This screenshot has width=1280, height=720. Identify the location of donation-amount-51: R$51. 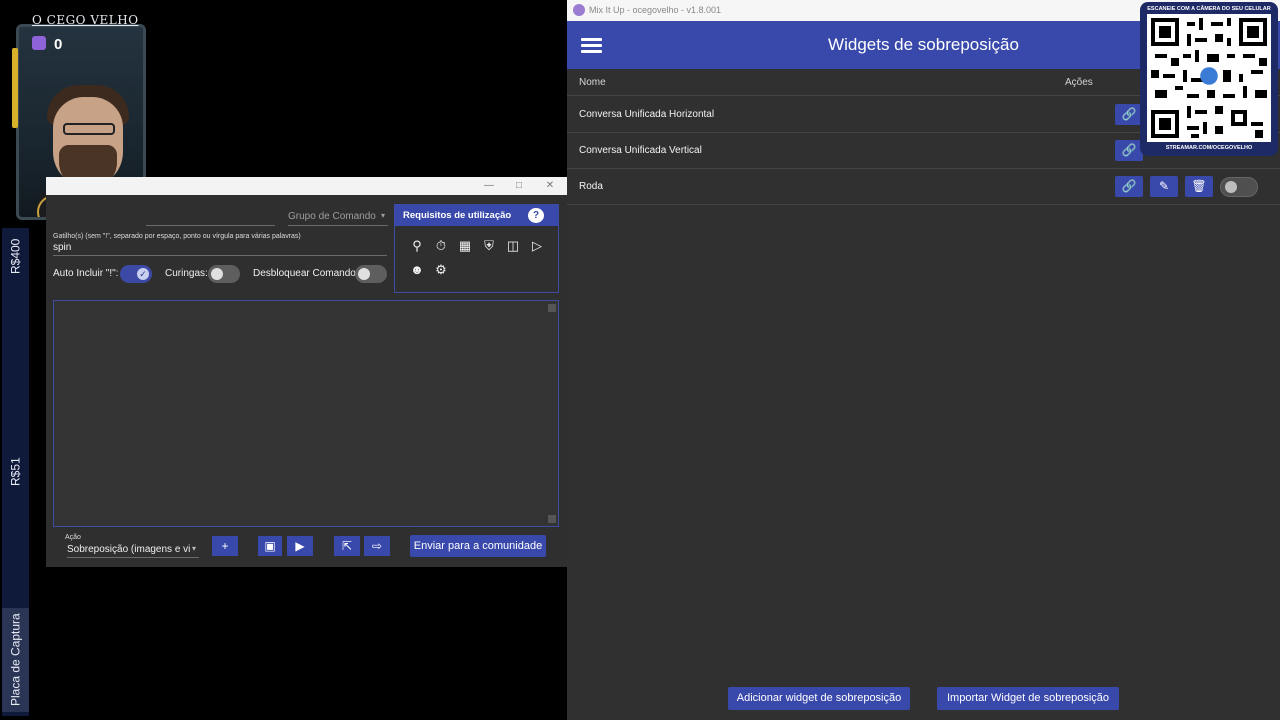
(15, 472).